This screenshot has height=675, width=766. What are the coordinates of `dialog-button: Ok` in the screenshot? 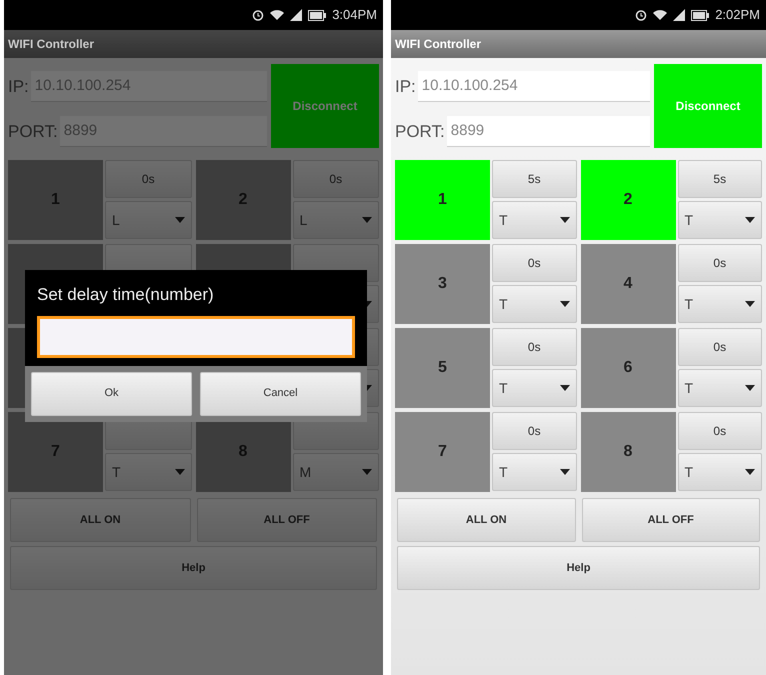 It's located at (111, 394).